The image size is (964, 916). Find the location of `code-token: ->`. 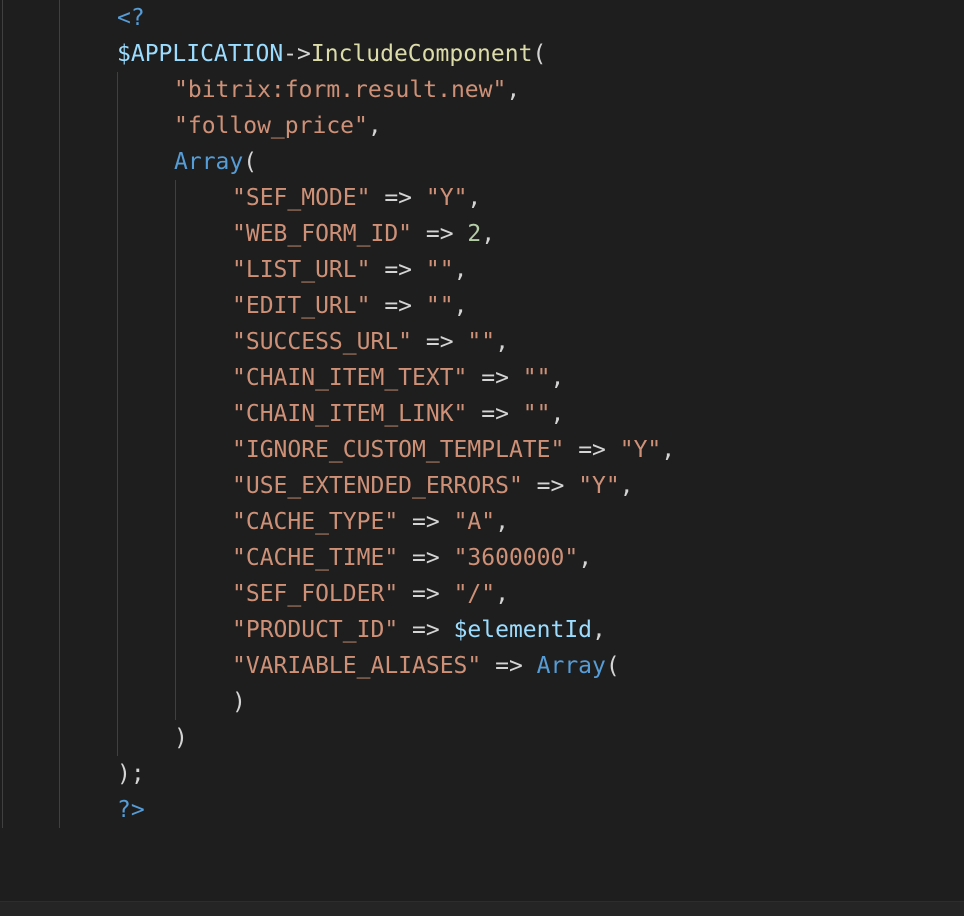

code-token: -> is located at coordinates (297, 54).